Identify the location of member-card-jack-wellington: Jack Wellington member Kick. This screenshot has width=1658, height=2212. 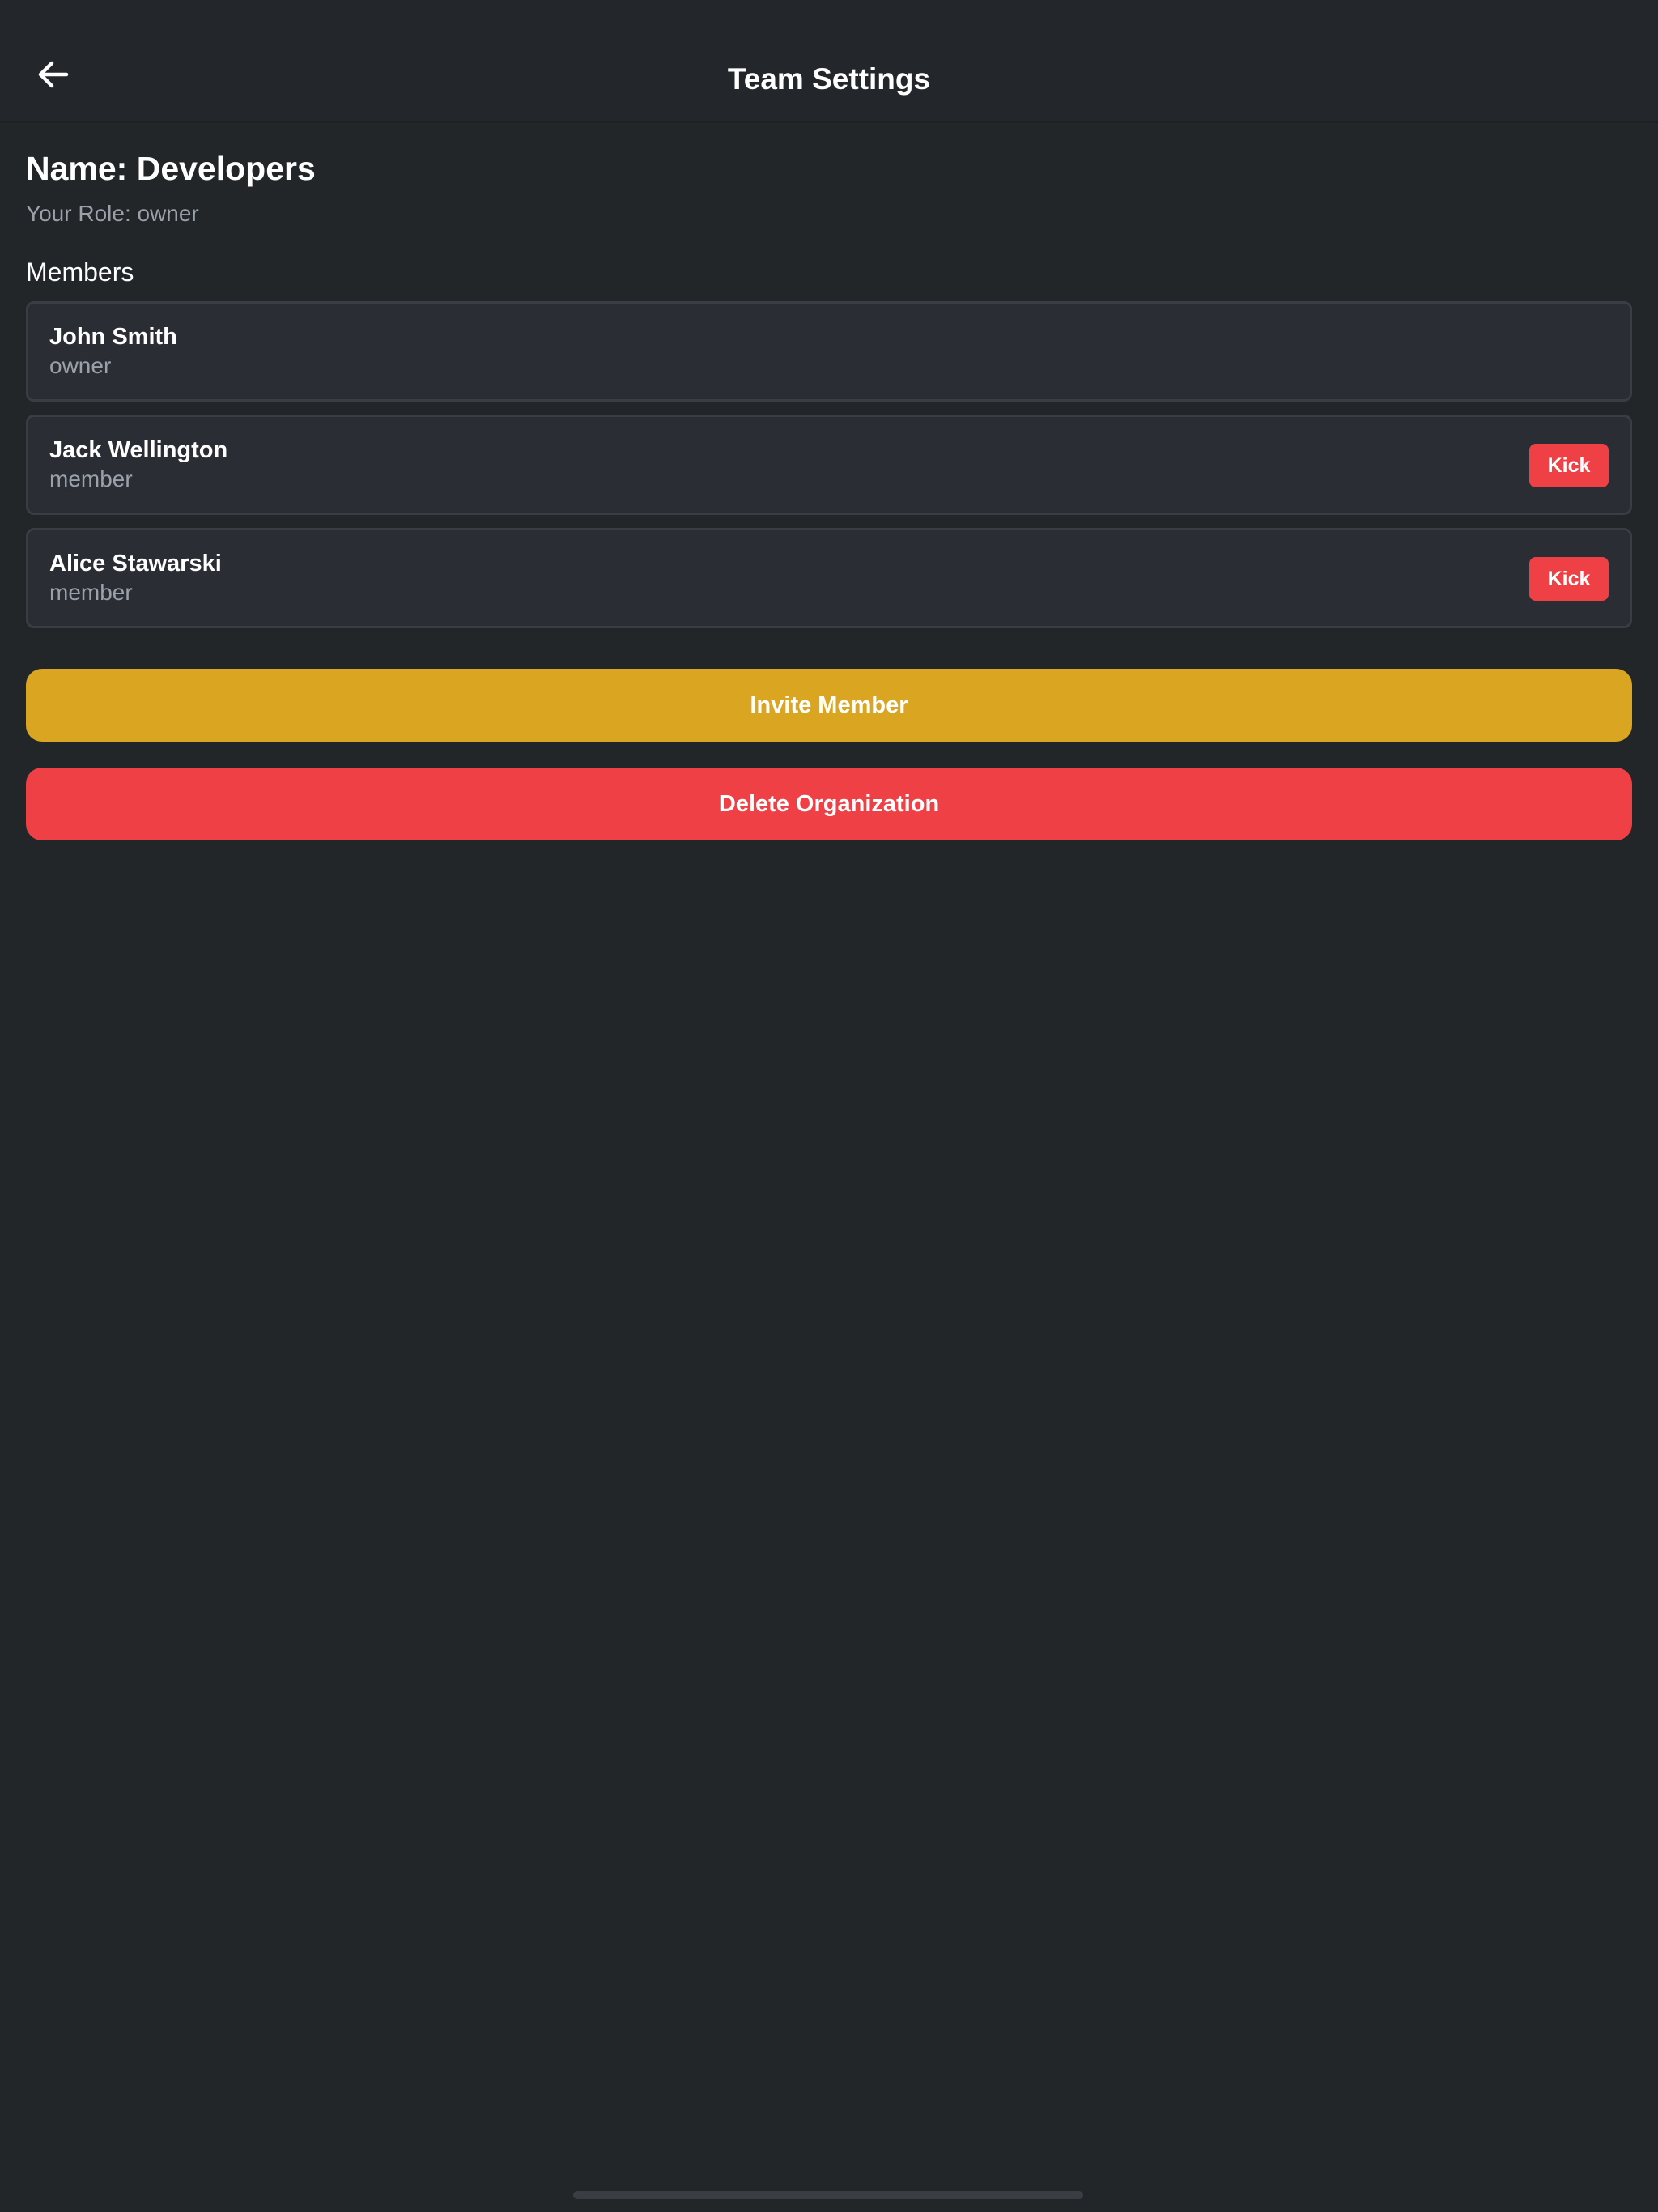
(829, 465).